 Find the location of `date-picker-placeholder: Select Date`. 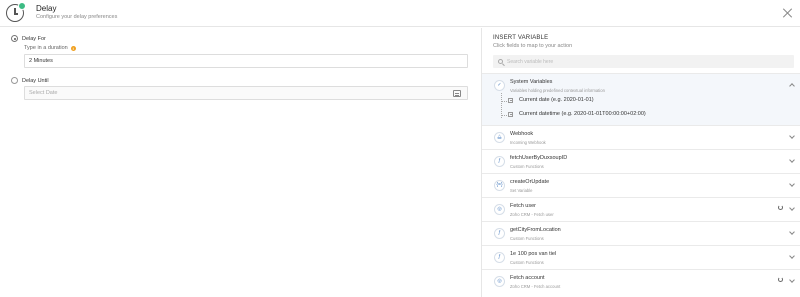

date-picker-placeholder: Select Date is located at coordinates (43, 93).